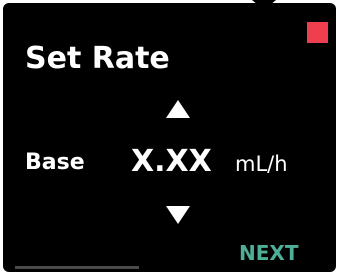  I want to click on rate-row: Base X.XX mL/h, so click(169, 163).